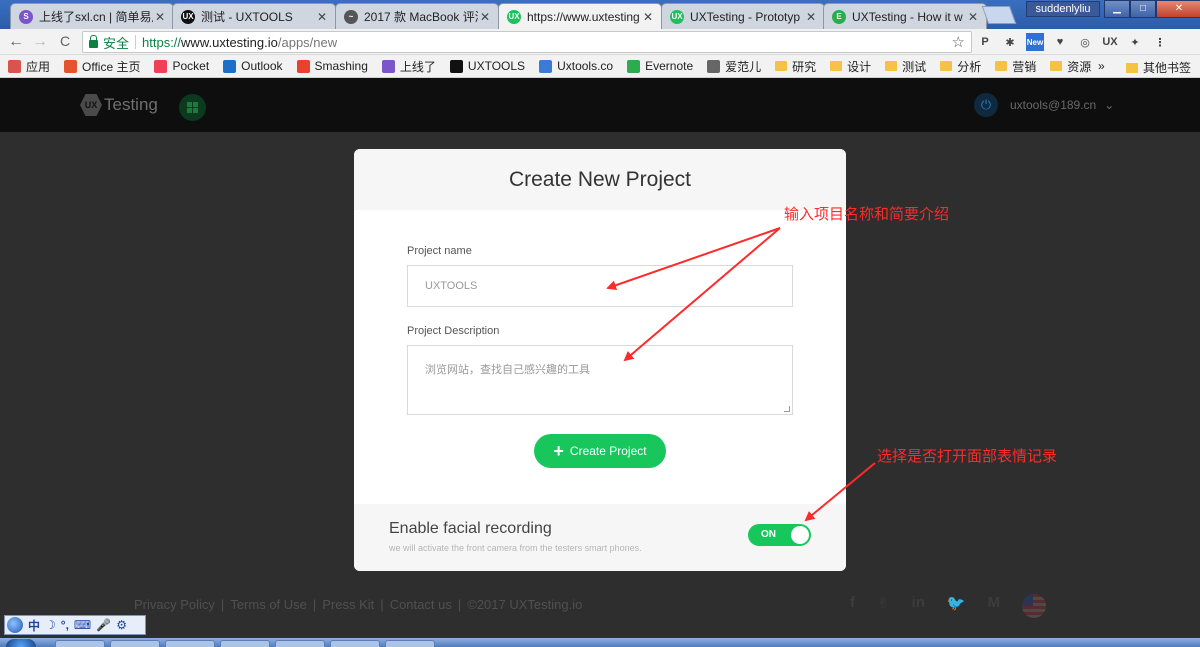 Image resolution: width=1200 pixels, height=647 pixels. Describe the element at coordinates (958, 42) in the screenshot. I see `bookmark-star-icon: ☆` at that location.